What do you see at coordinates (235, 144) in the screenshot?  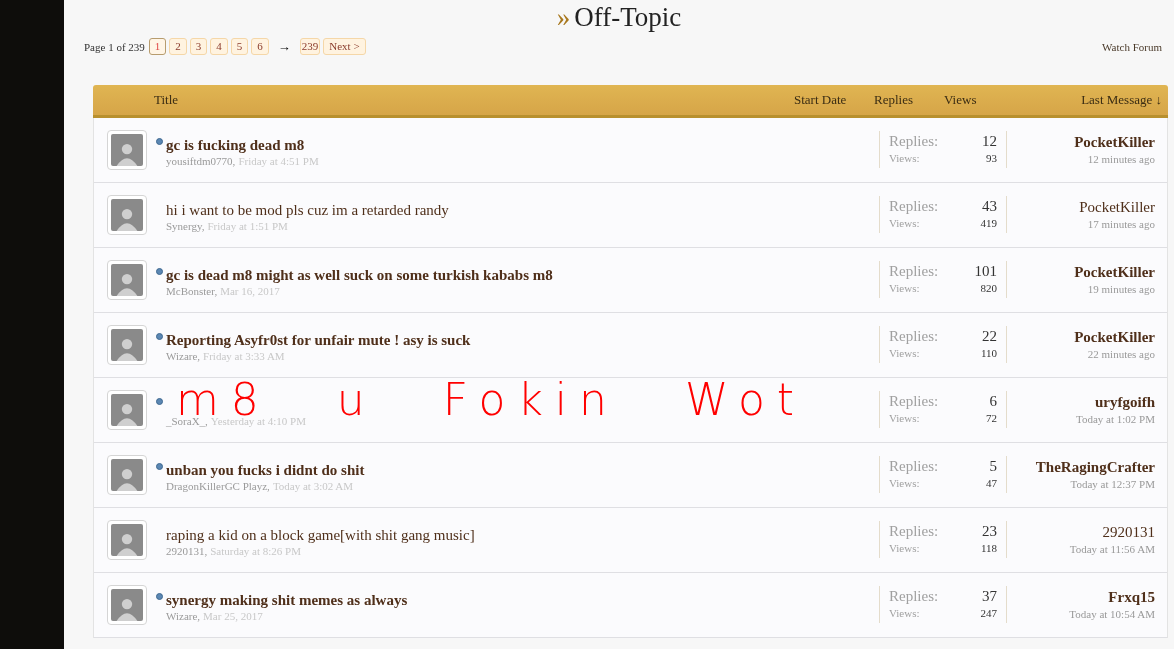 I see `thread-title: gc is fucking dead m8` at bounding box center [235, 144].